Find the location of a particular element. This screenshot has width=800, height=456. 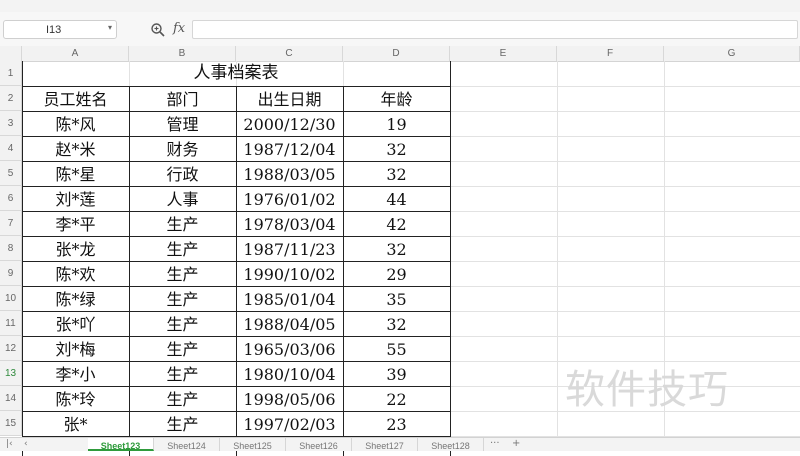

column-header-f: F is located at coordinates (610, 53).